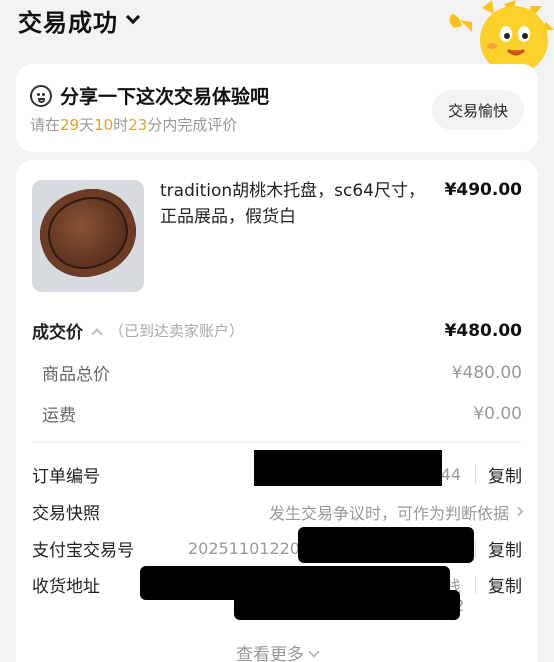 Image resolution: width=554 pixels, height=662 pixels. What do you see at coordinates (486, 372) in the screenshot?
I see `subtotal-value: ¥480.00` at bounding box center [486, 372].